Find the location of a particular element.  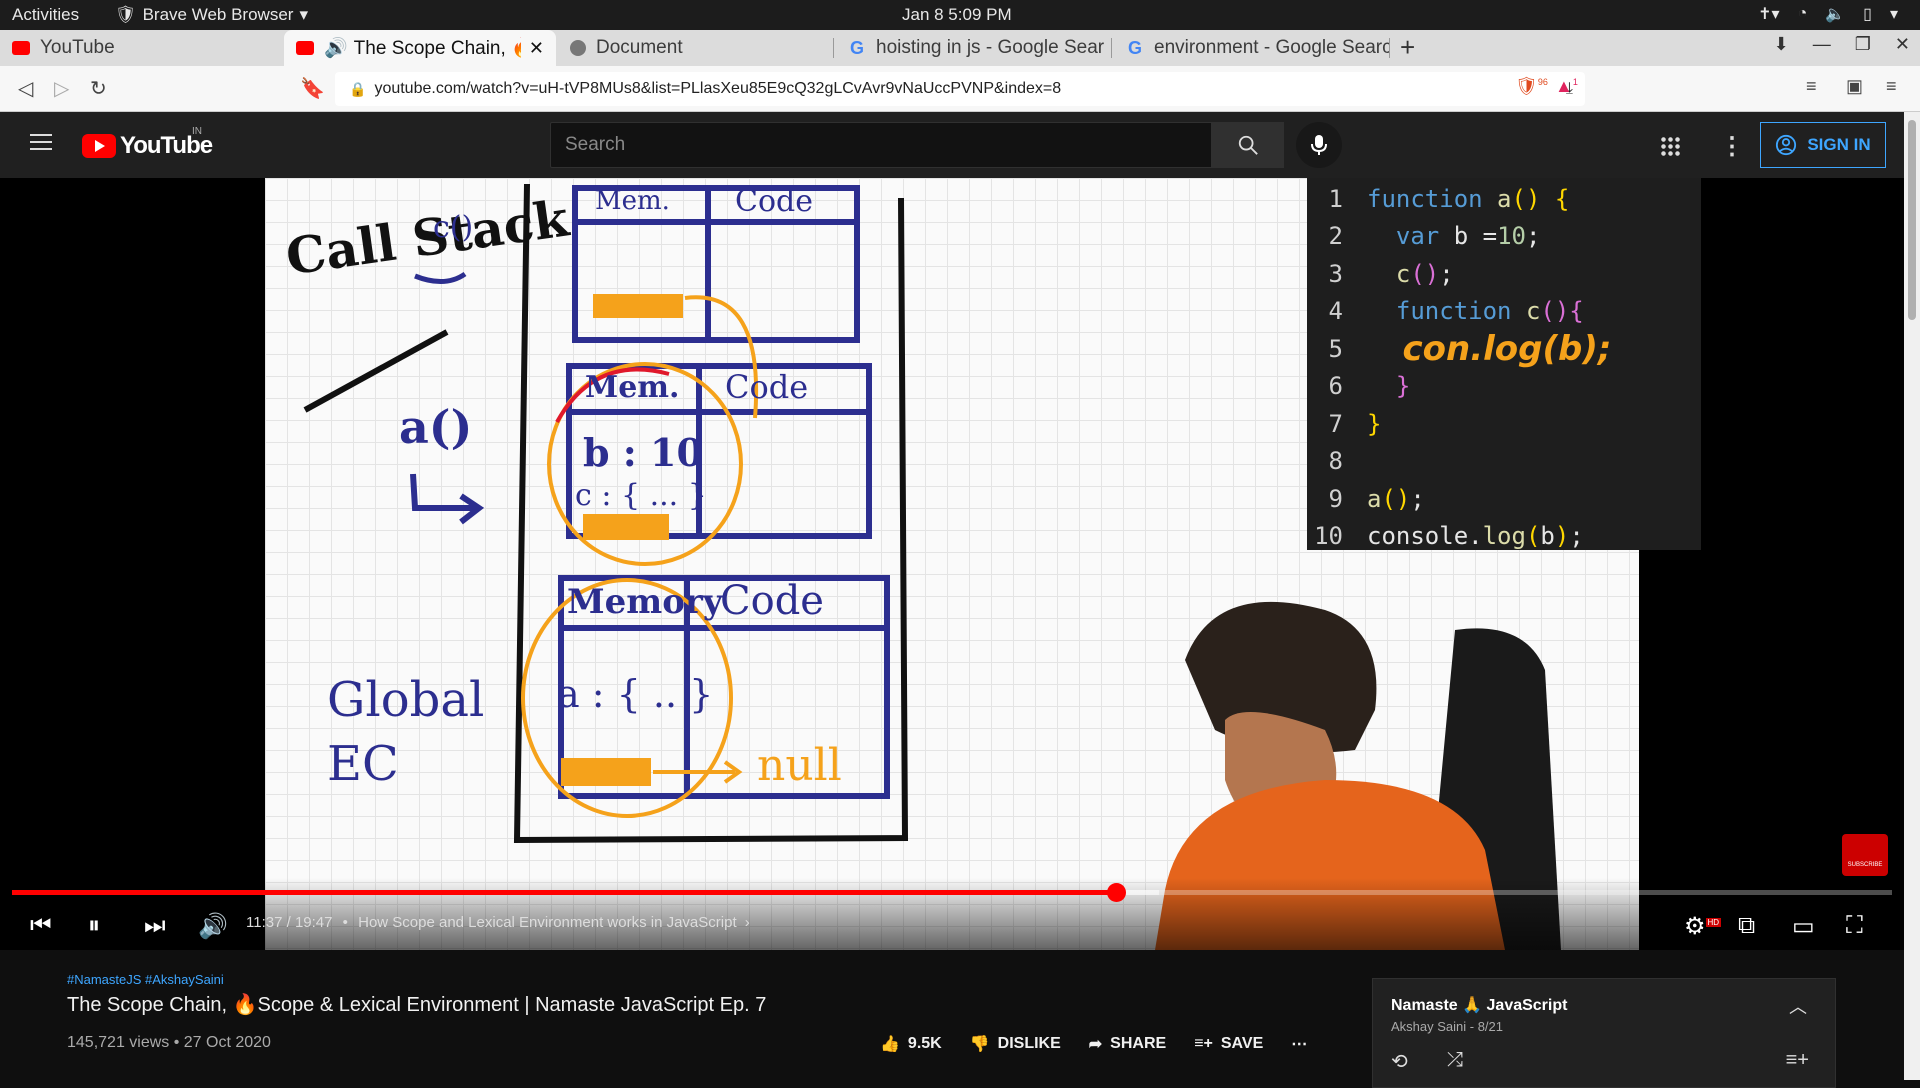

progress-bar is located at coordinates (952, 892).